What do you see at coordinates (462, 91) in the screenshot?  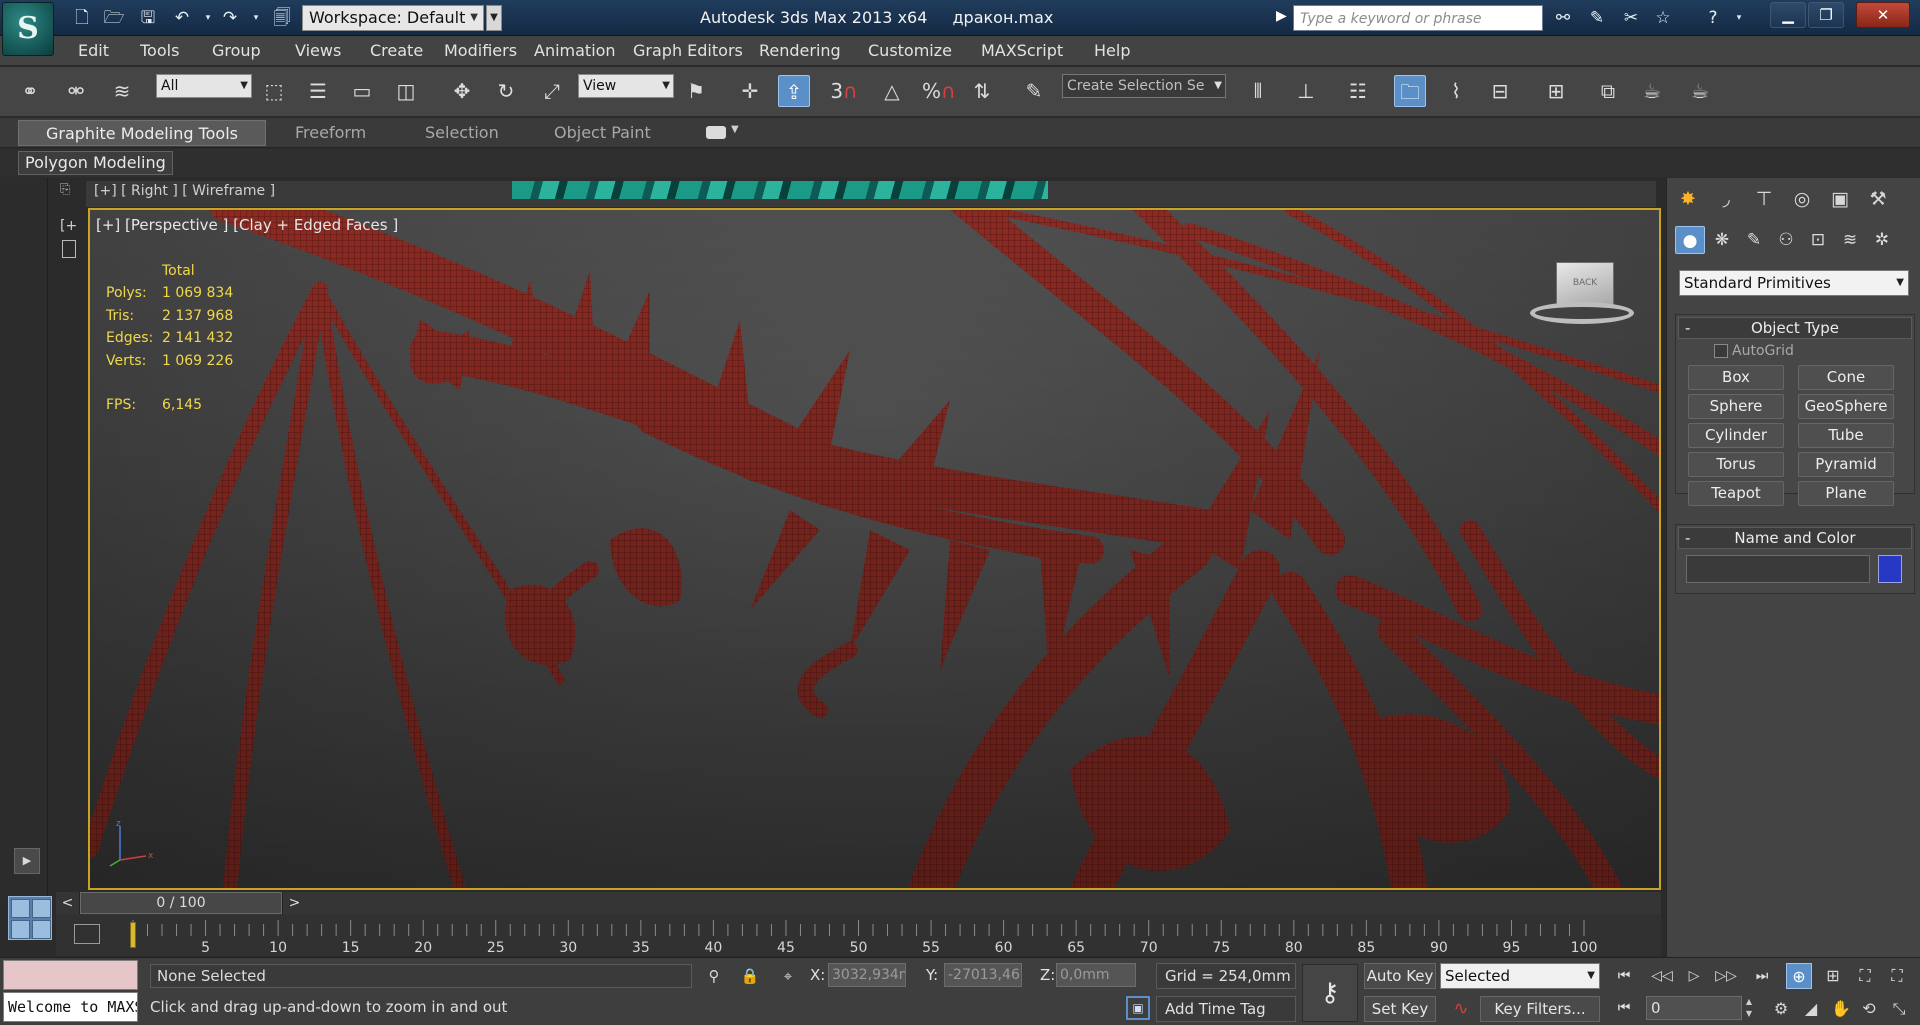 I see `select-and-move-icon: ✥` at bounding box center [462, 91].